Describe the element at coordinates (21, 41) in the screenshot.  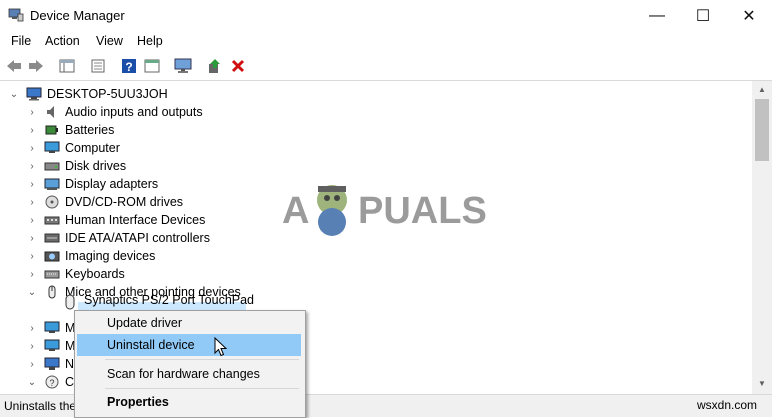
I see `menu-file: File` at that location.